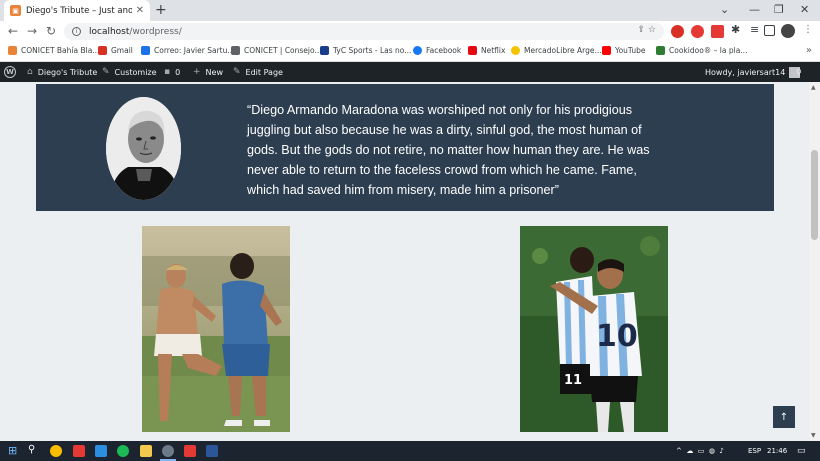  I want to click on outlook-icon, so click(145, 50).